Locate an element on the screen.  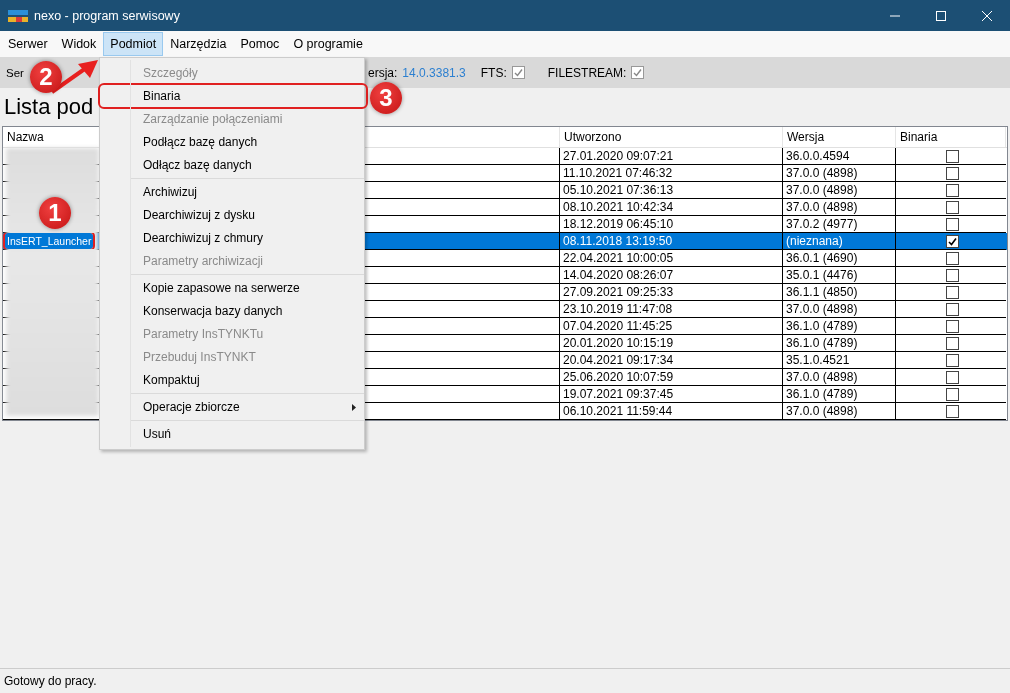
table-cell: 35.1.0.4521 is located at coordinates (839, 360).